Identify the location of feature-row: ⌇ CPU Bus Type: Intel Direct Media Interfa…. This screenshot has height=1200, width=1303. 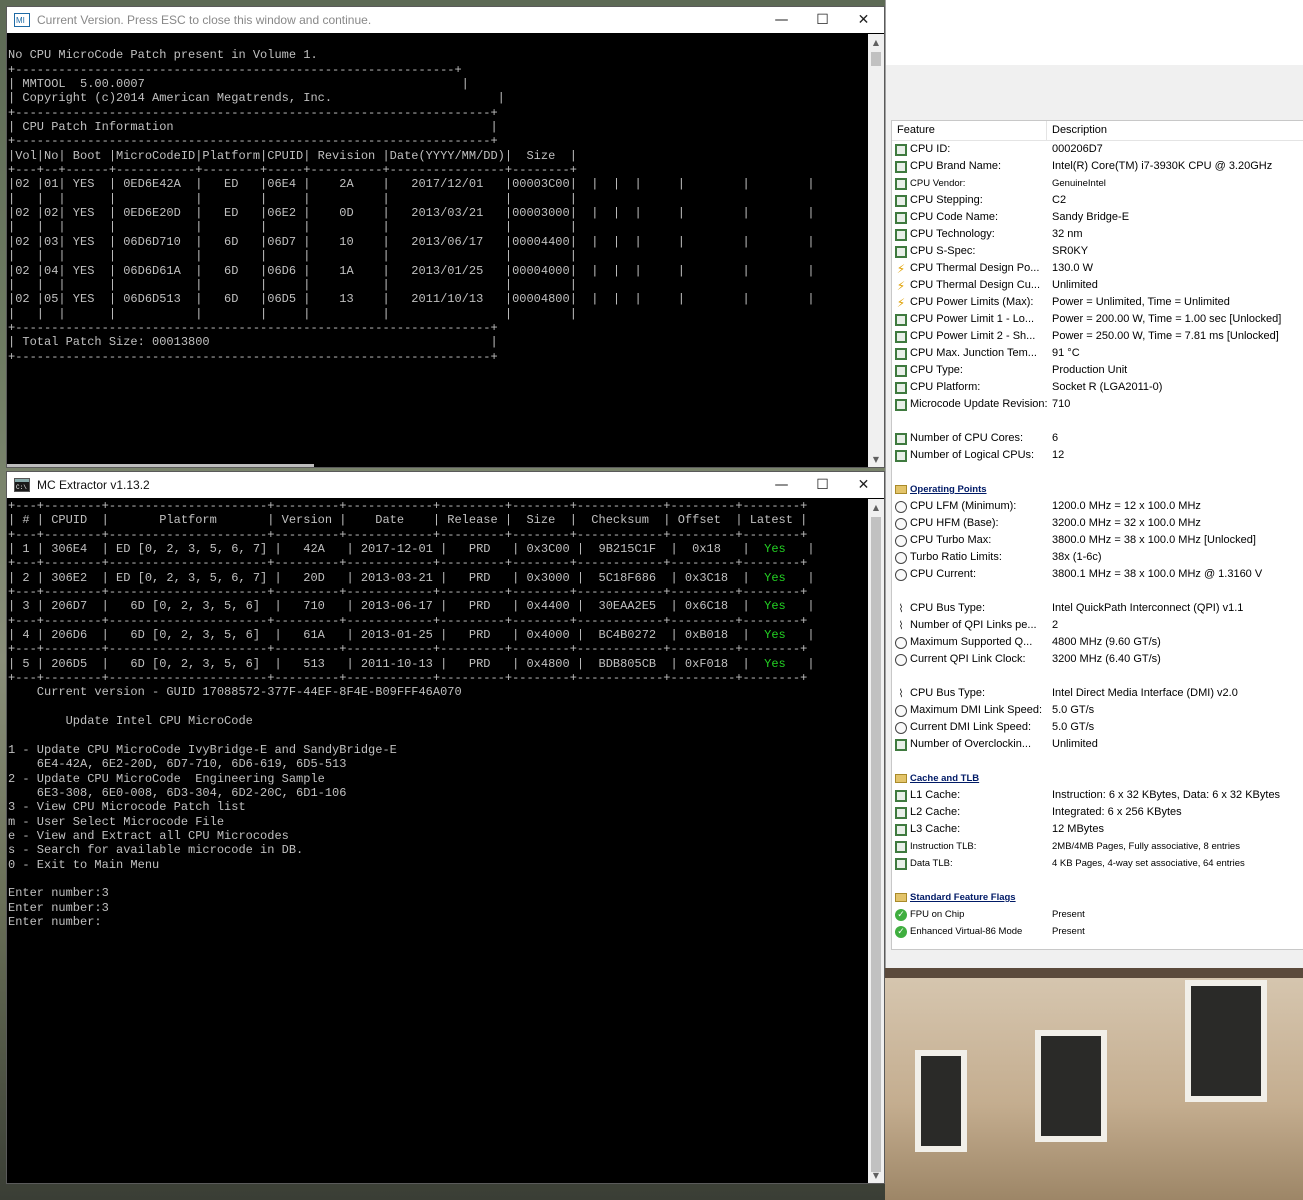
(1097, 693).